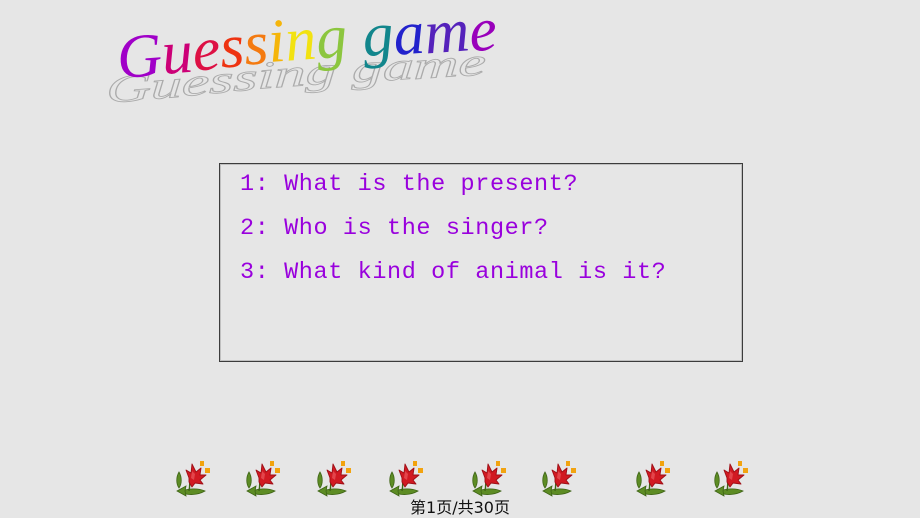  Describe the element at coordinates (139, 56) in the screenshot. I see `wordart-letter: G` at that location.